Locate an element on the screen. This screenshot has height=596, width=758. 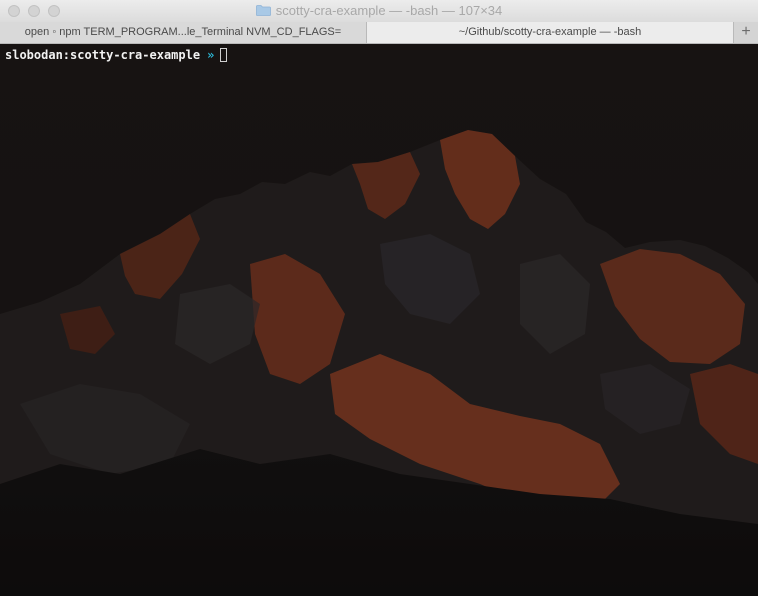
folder-icon is located at coordinates (263, 10).